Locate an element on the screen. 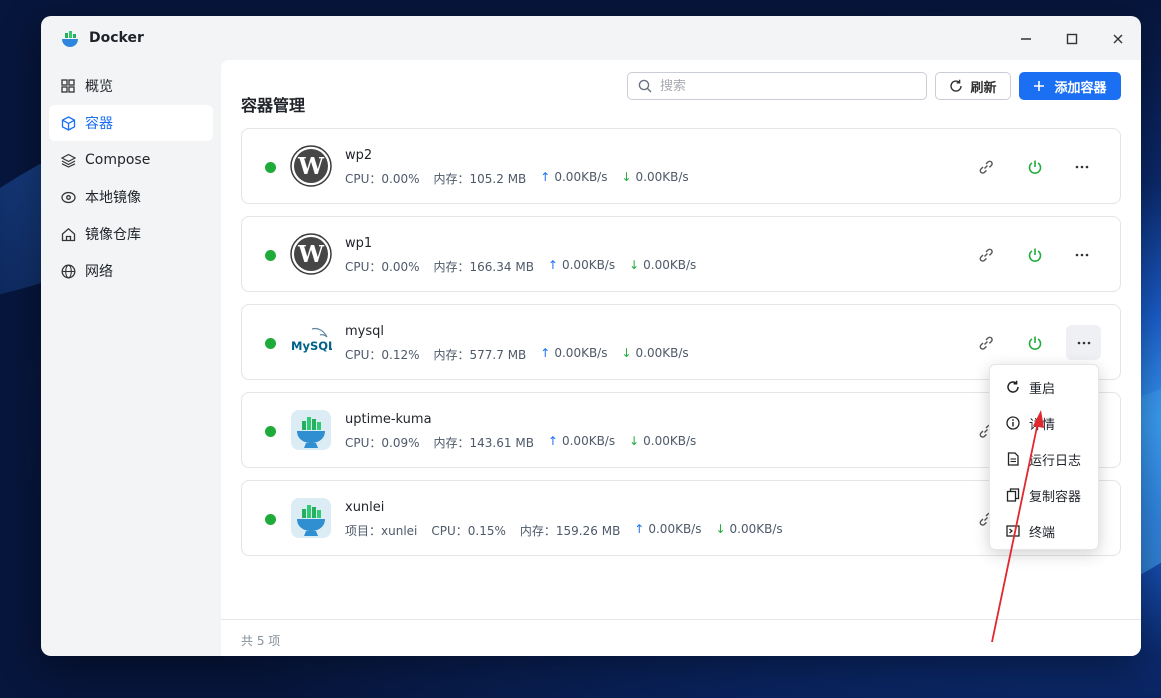 This screenshot has height=698, width=1161. container-name: uptime-kuma is located at coordinates (388, 419).